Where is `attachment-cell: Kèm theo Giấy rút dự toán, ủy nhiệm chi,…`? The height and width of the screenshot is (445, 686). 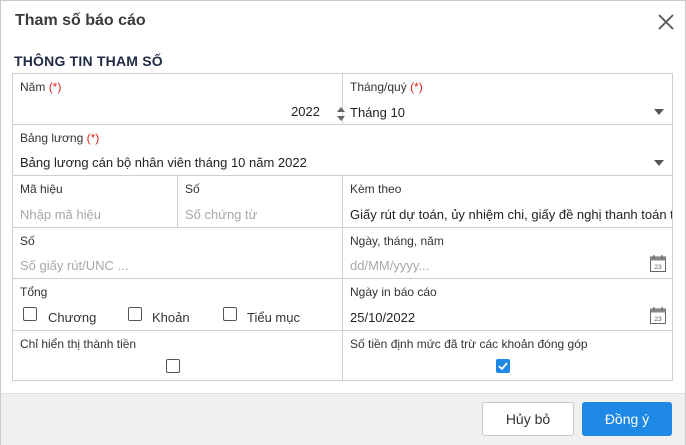
attachment-cell: Kèm theo Giấy rút dự toán, ủy nhiệm chi,… is located at coordinates (507, 202).